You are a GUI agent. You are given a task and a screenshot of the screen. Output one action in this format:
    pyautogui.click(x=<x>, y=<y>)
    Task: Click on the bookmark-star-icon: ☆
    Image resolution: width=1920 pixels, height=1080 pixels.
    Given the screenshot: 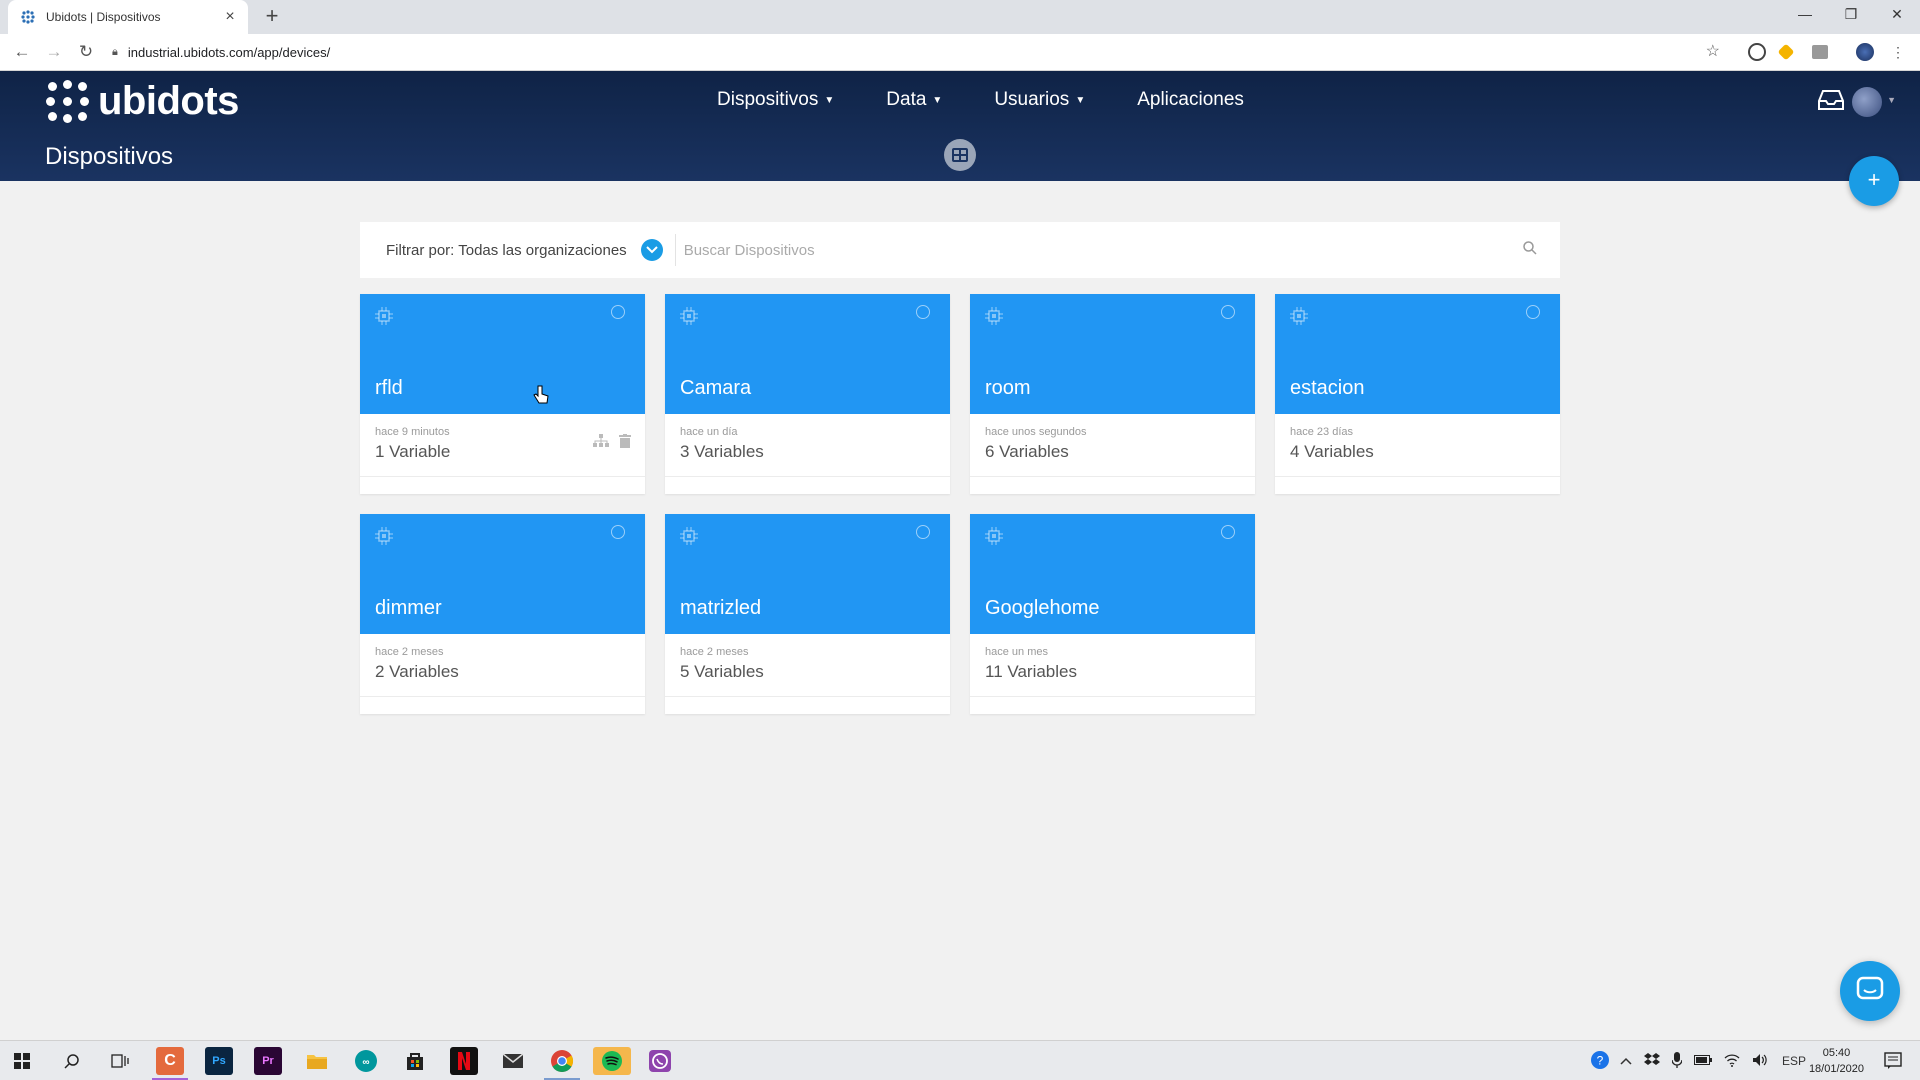 What is the action you would take?
    pyautogui.click(x=1713, y=51)
    